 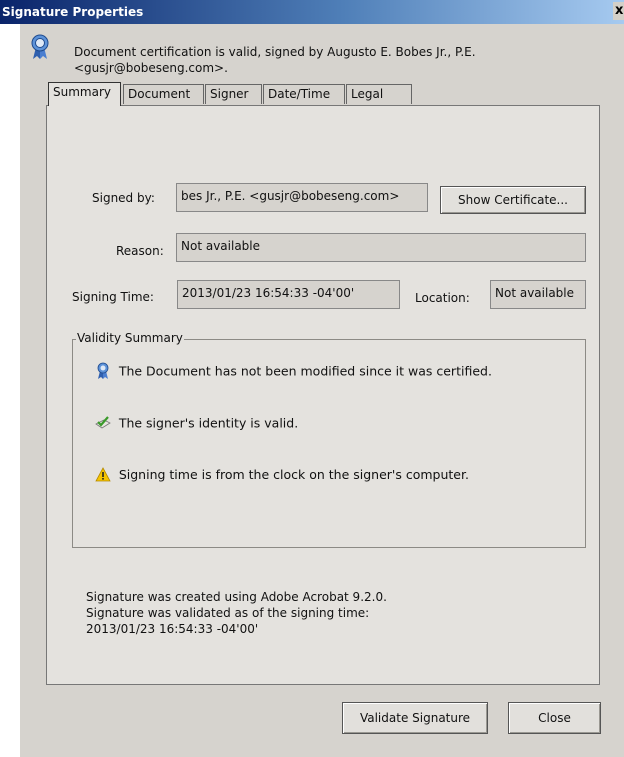 I want to click on info-line-time: 2013/01/23 16:54:33 -04'00', so click(x=172, y=629).